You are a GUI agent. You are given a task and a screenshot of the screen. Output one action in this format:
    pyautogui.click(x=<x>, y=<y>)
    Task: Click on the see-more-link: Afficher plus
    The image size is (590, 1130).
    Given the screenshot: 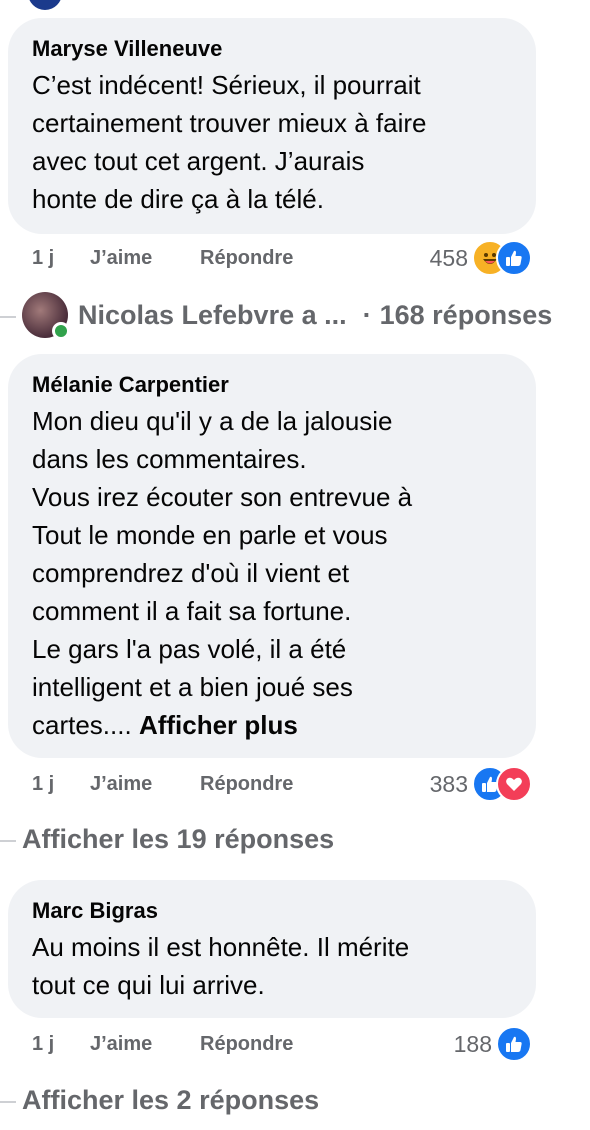 What is the action you would take?
    pyautogui.click(x=218, y=725)
    